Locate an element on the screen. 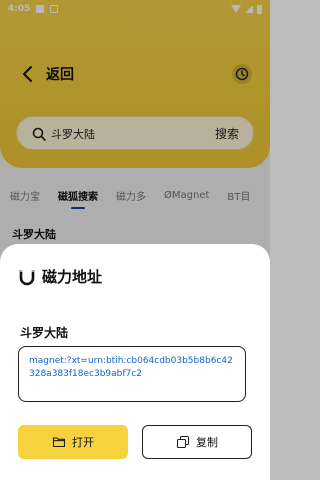  sheet-title: 磁力地址 is located at coordinates (72, 277).